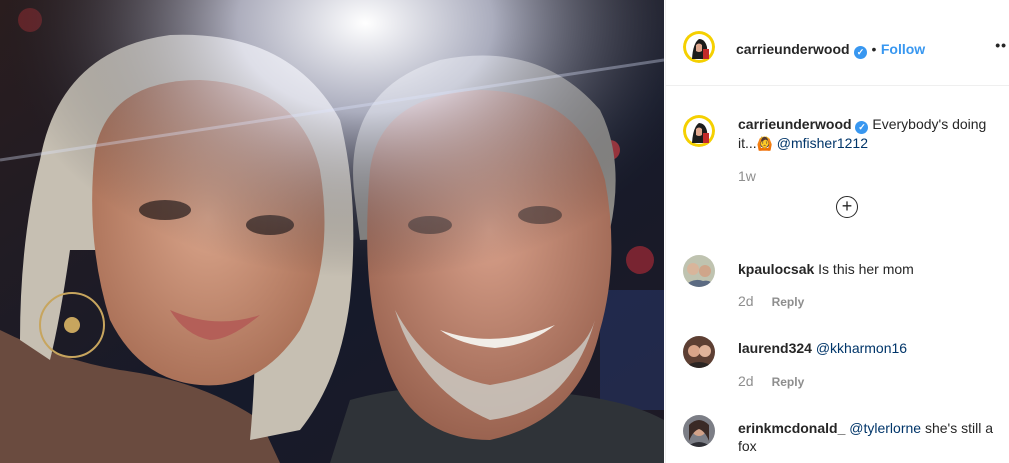 This screenshot has height=463, width=1009. I want to click on author-username: carrieunderwood, so click(793, 49).